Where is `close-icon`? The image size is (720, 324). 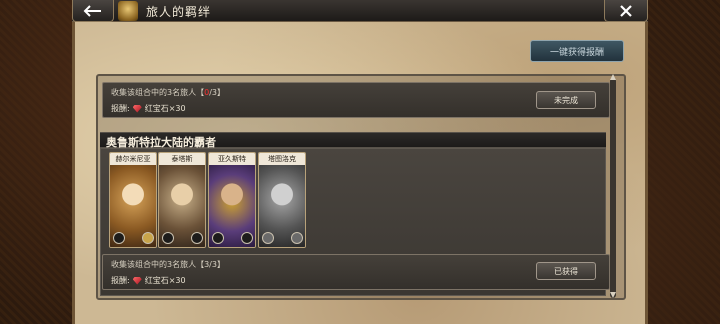
close-icon is located at coordinates (626, 10).